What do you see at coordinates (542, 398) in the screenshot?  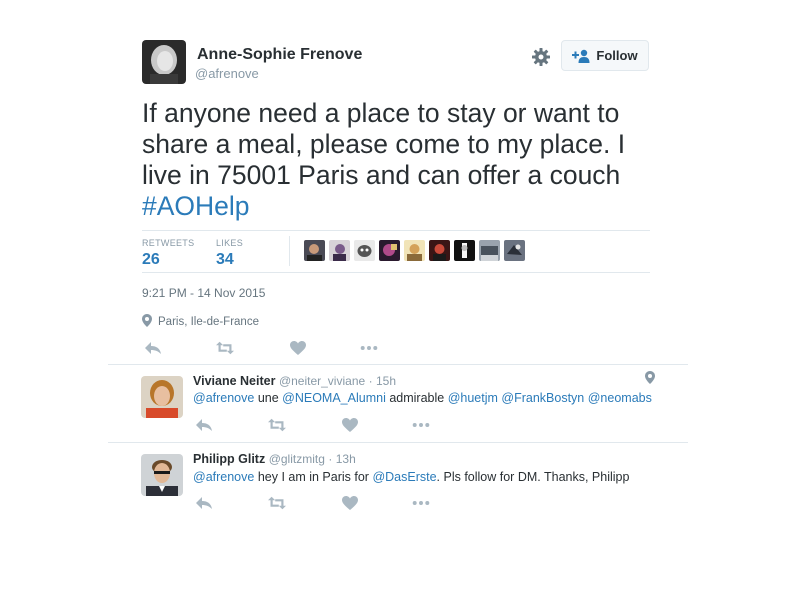 I see `mention-link: @FrankBostyn` at bounding box center [542, 398].